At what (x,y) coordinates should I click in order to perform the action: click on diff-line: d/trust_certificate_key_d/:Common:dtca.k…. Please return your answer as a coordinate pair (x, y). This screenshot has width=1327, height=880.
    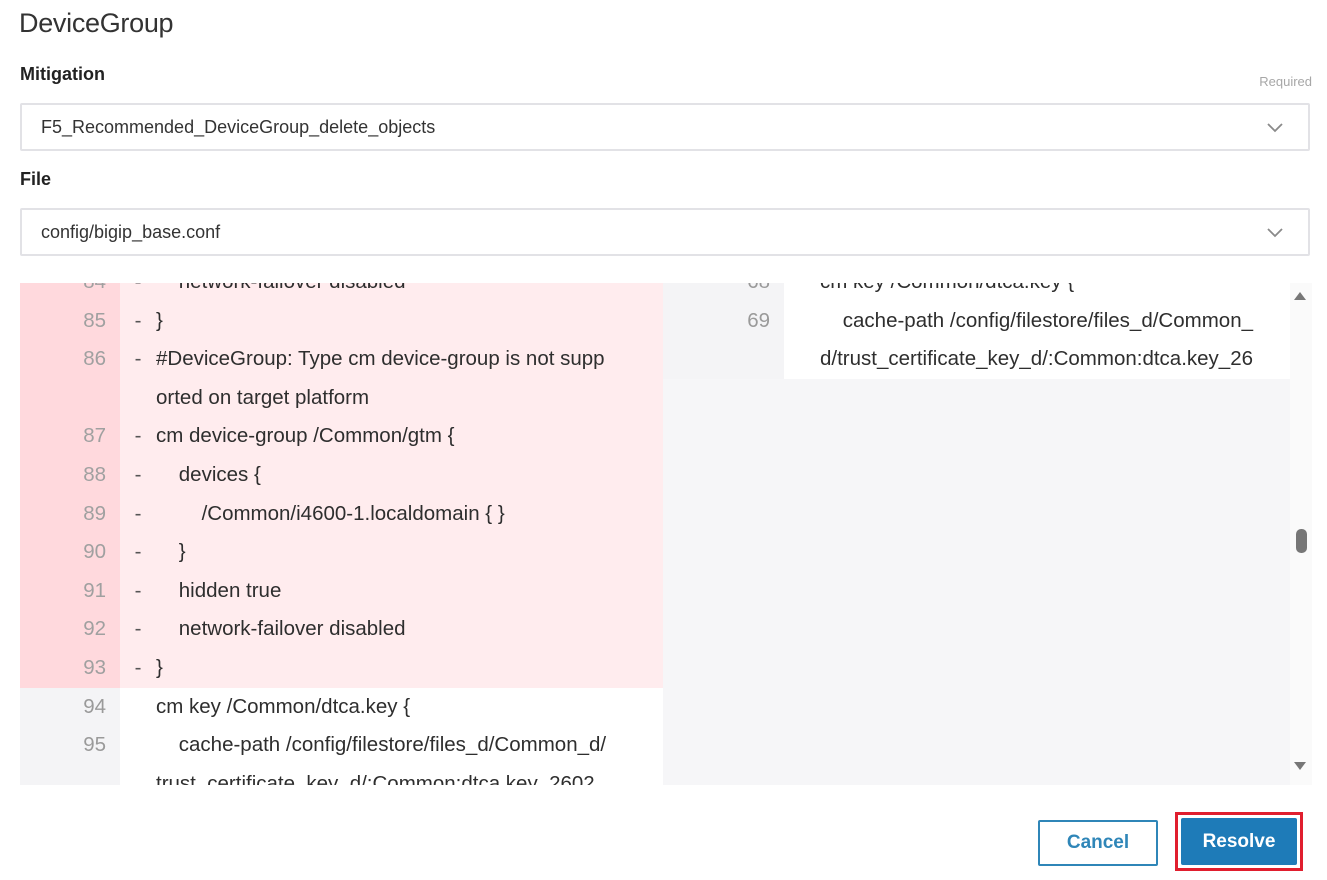
    Looking at the image, I should click on (976, 359).